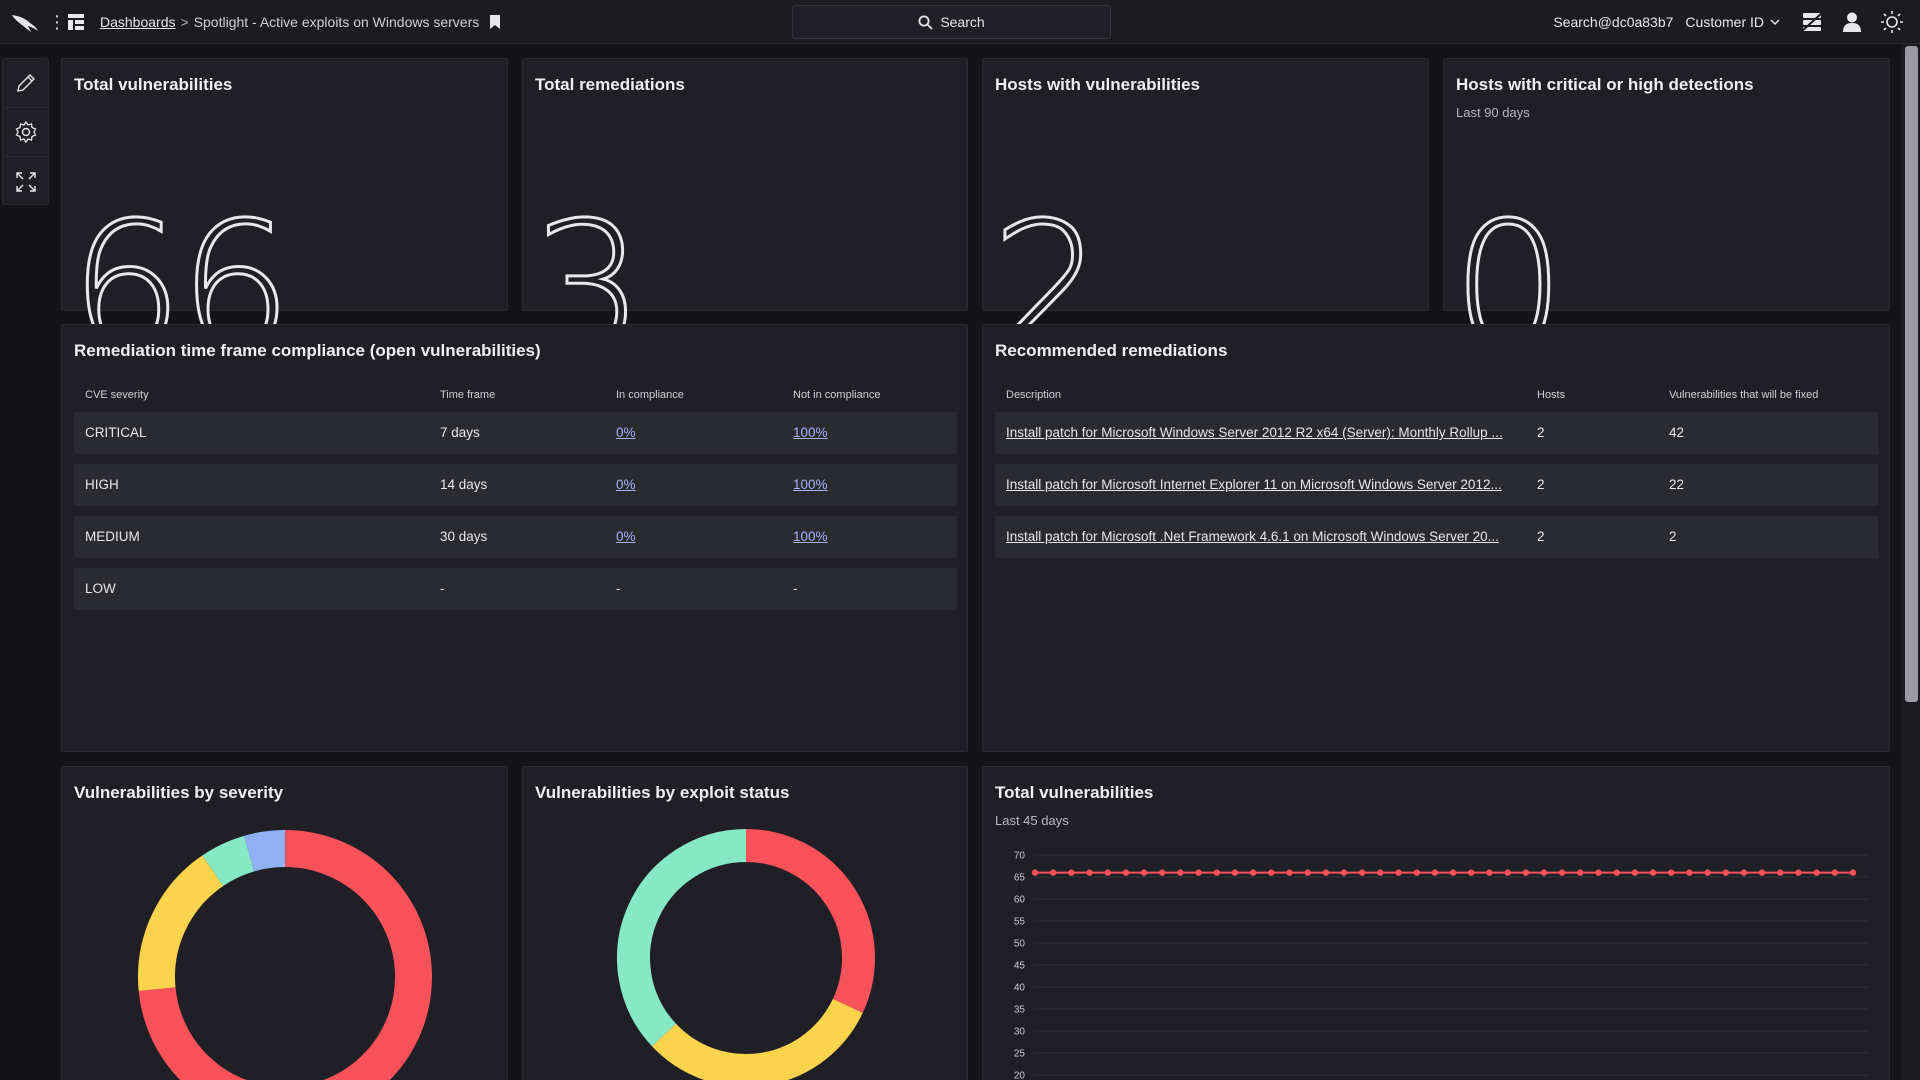  I want to click on user-profile-icon, so click(1852, 22).